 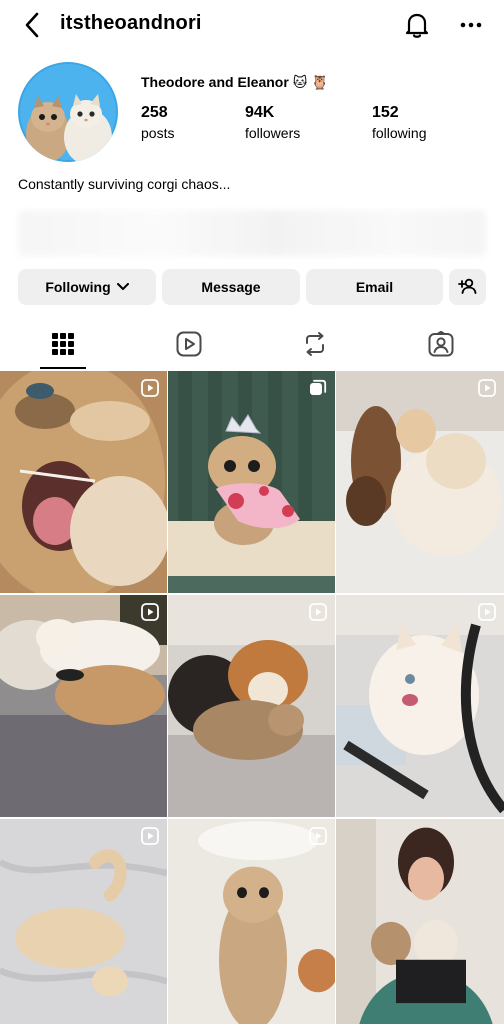 I want to click on posts-stat: 258 posts, so click(x=157, y=122).